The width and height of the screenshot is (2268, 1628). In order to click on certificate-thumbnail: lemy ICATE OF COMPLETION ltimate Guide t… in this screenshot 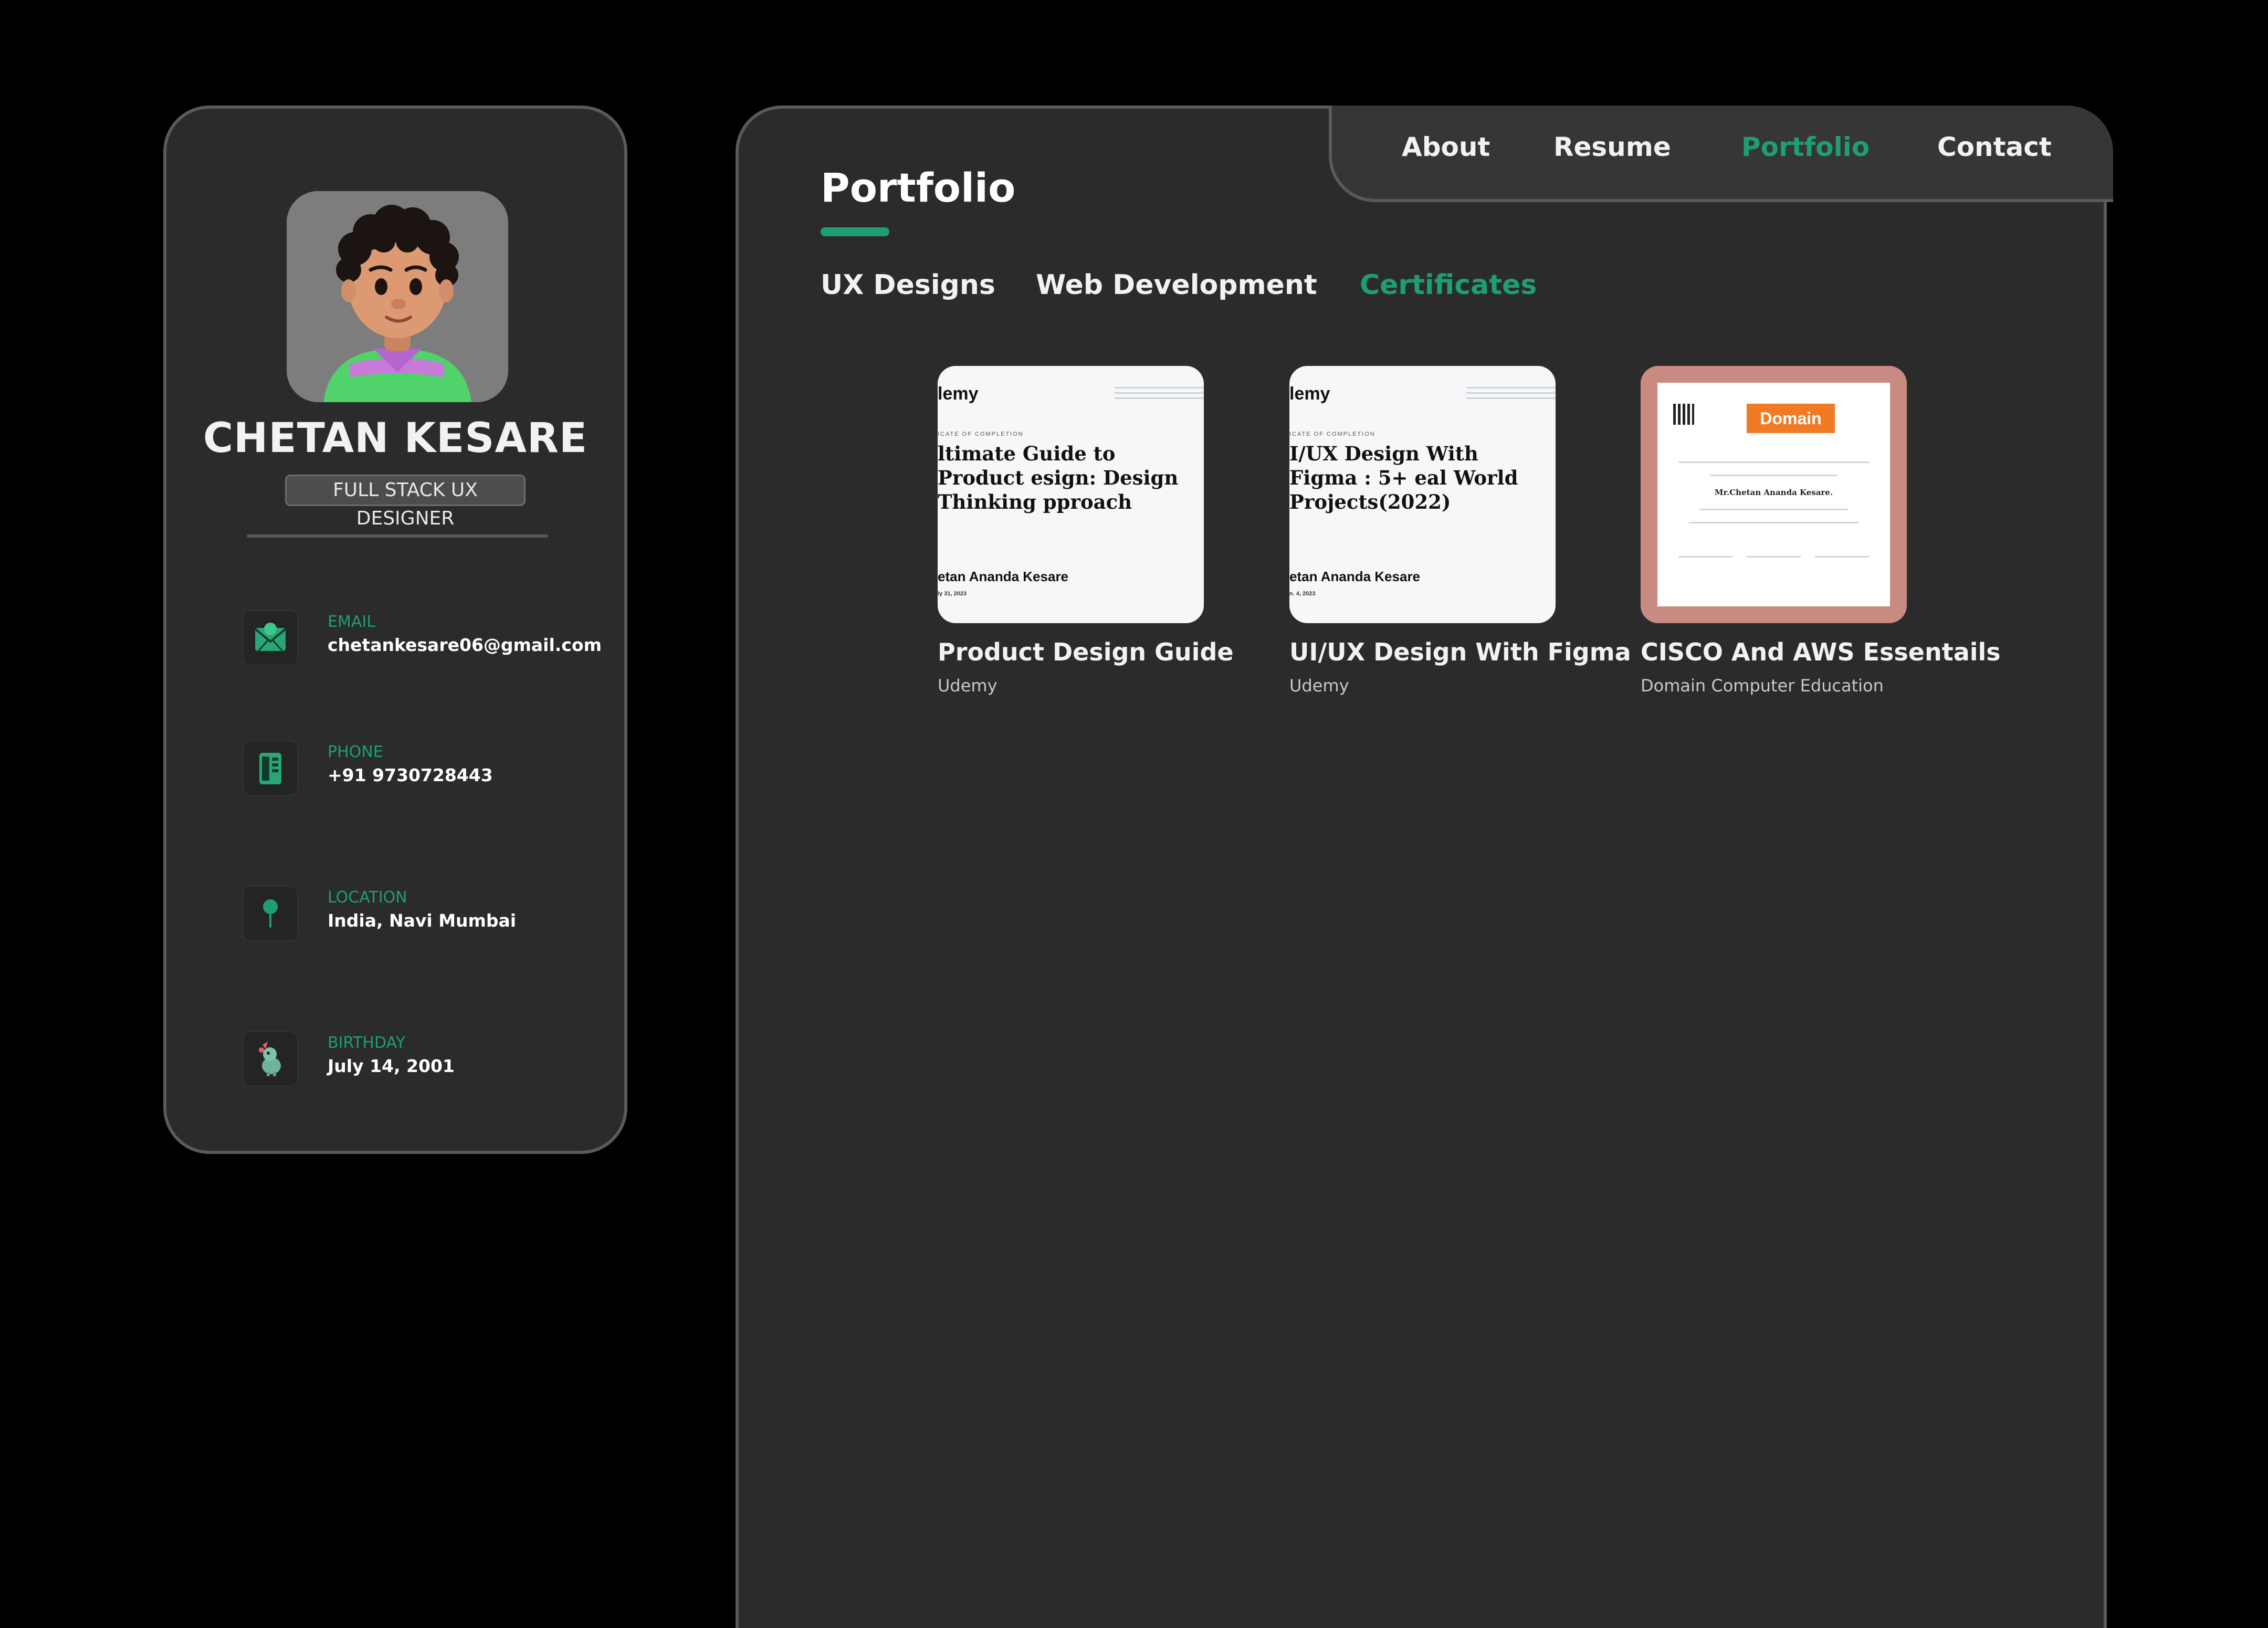, I will do `click(1071, 494)`.